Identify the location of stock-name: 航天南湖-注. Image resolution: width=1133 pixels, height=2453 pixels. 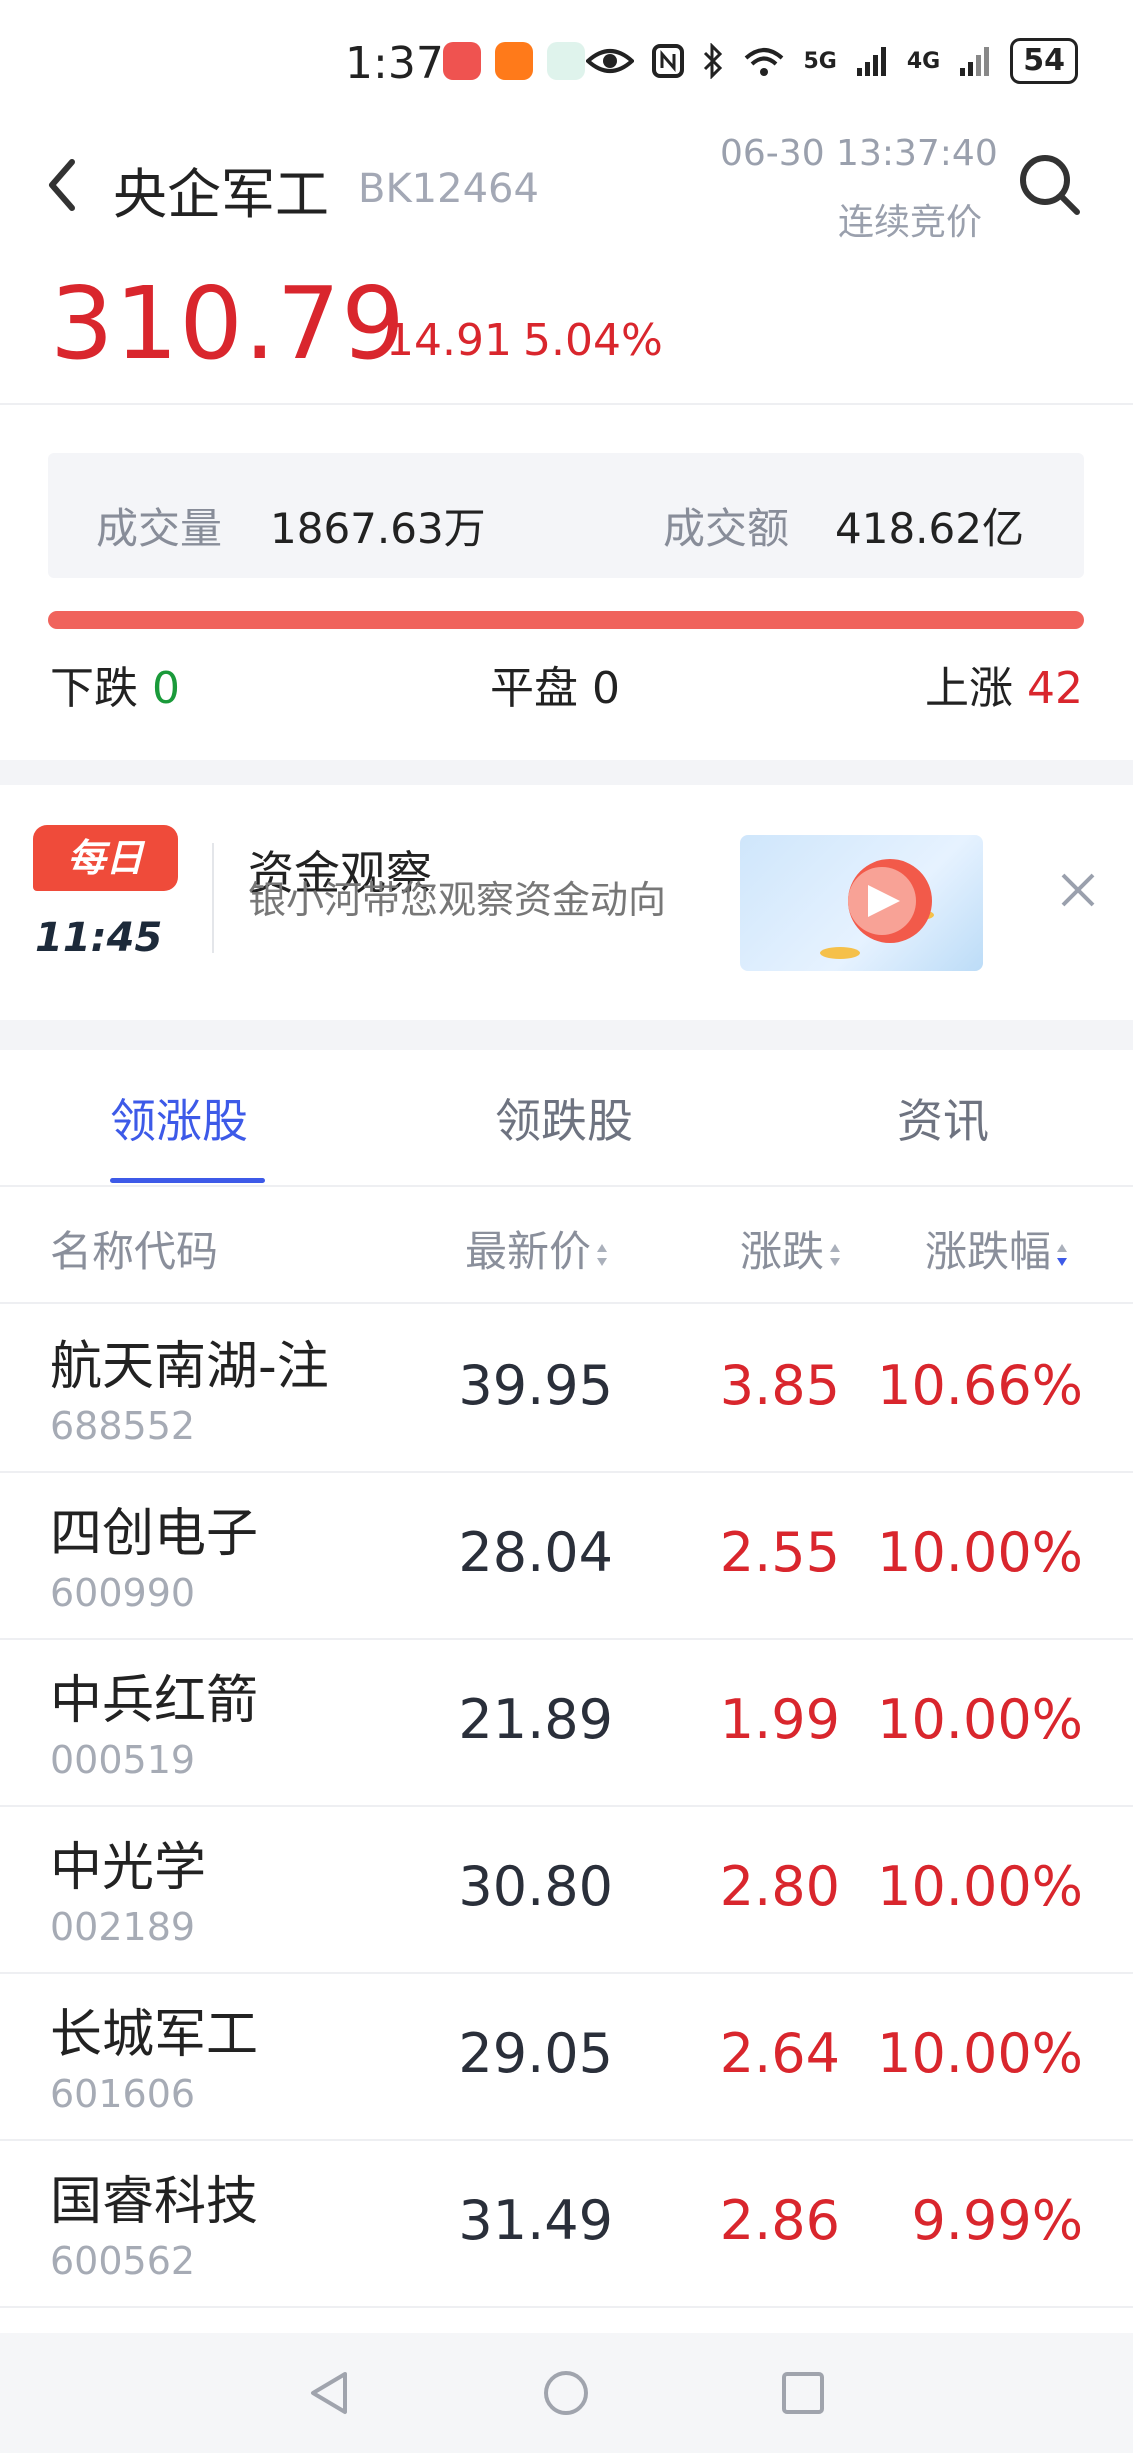
(189, 1367).